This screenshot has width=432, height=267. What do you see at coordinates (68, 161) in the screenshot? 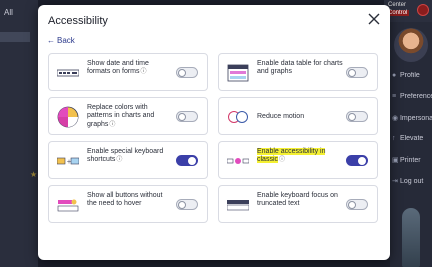
I see `keyboard-shortcut-icon: +` at bounding box center [68, 161].